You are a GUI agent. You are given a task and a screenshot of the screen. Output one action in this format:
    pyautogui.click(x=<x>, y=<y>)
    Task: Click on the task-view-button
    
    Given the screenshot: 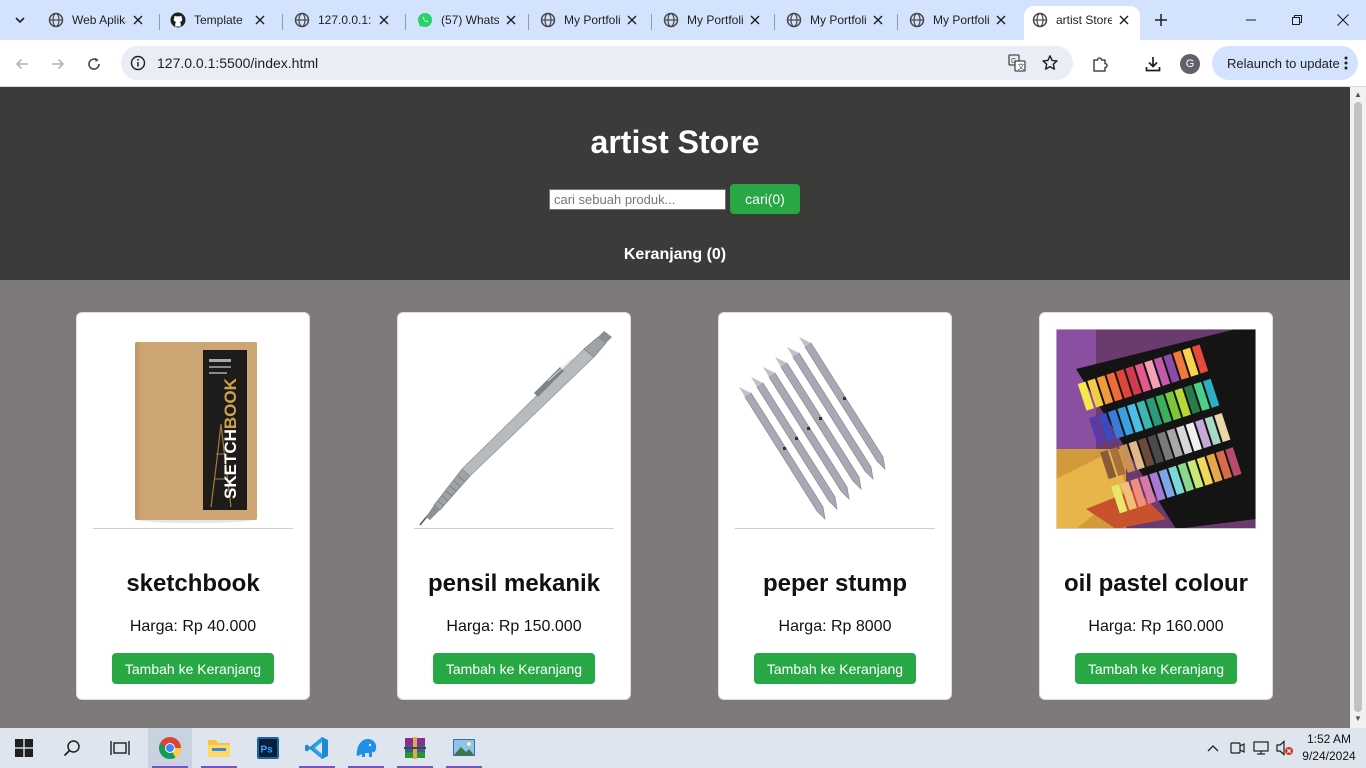 What is the action you would take?
    pyautogui.click(x=120, y=748)
    